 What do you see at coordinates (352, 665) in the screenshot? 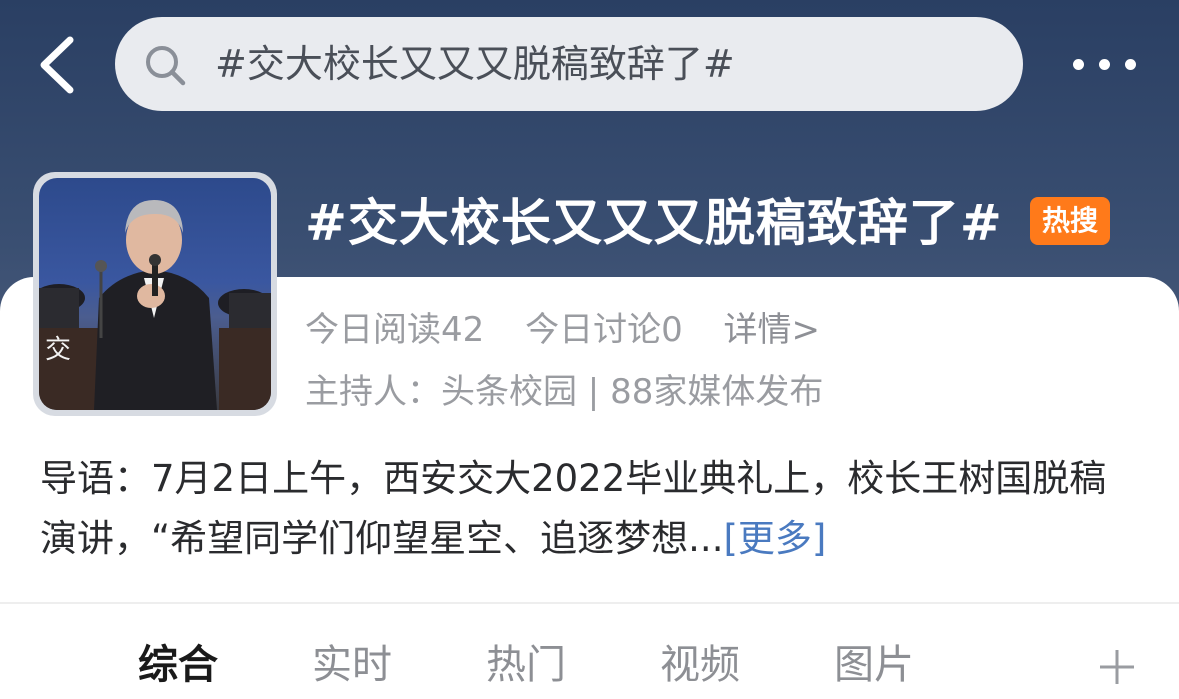
I see `tab-realtime: 实时` at bounding box center [352, 665].